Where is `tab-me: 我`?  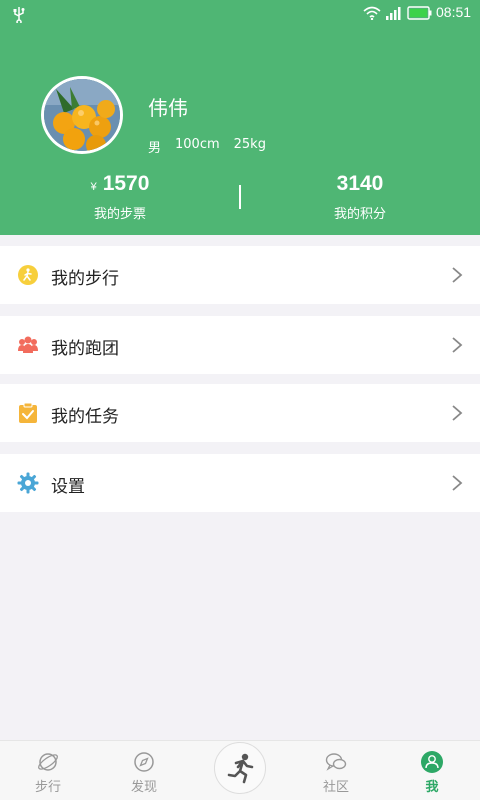 tab-me: 我 is located at coordinates (432, 770).